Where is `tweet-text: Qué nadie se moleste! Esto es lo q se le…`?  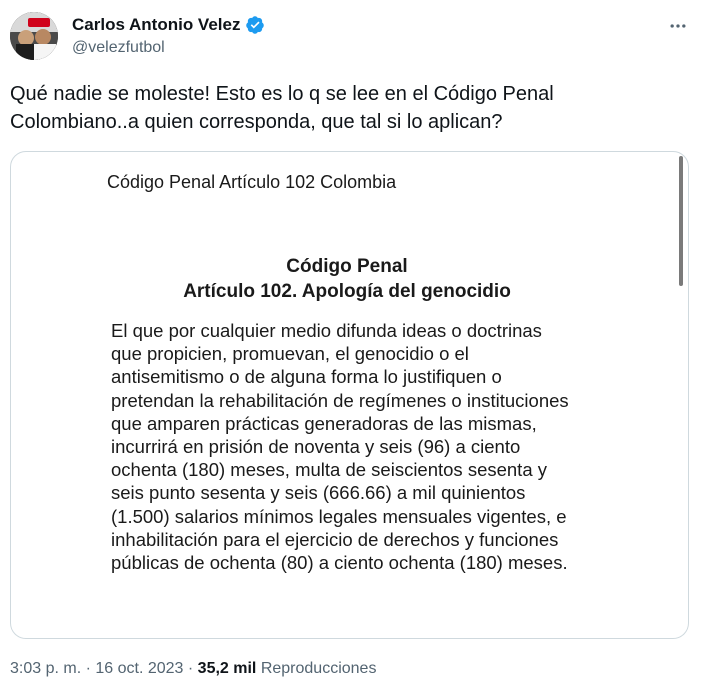 tweet-text: Qué nadie se moleste! Esto es lo q se le… is located at coordinates (340, 108).